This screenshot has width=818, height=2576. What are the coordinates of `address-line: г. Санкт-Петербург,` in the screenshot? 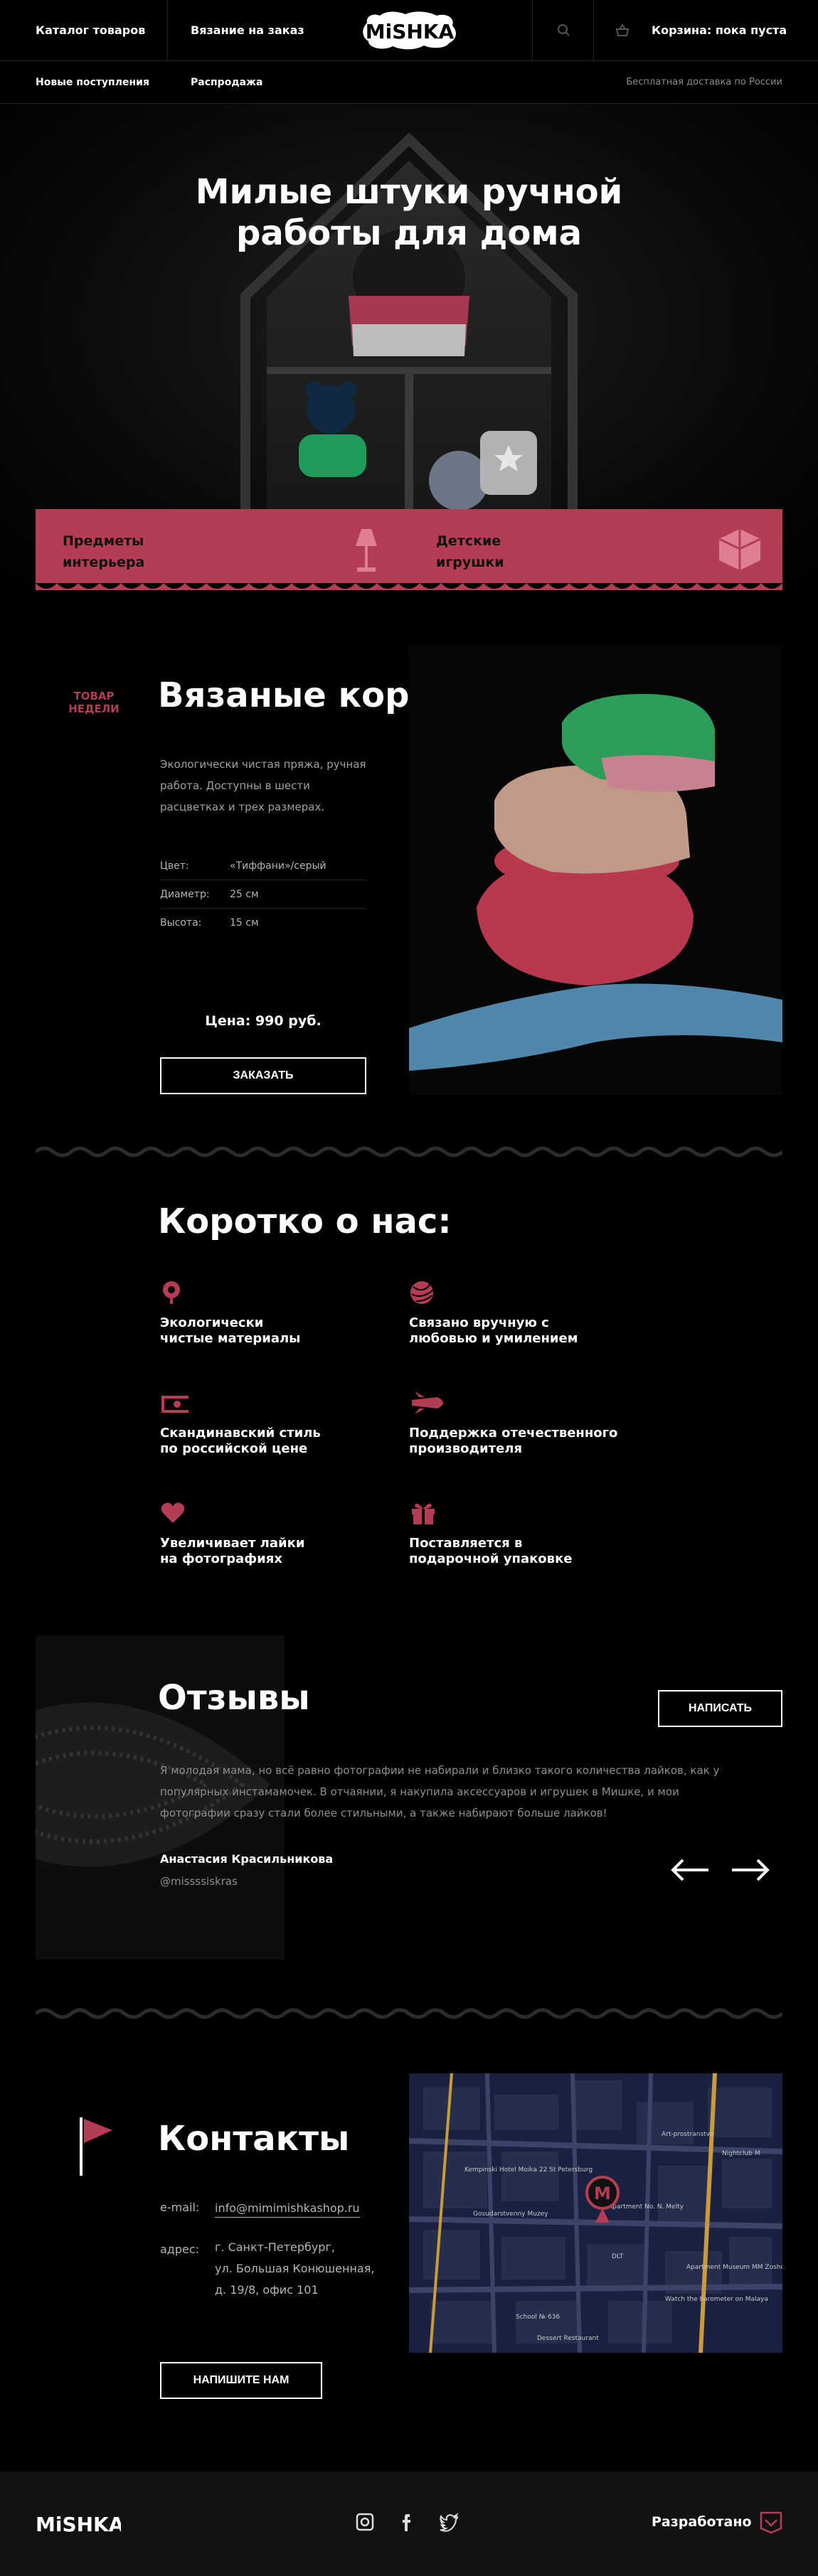 It's located at (275, 2247).